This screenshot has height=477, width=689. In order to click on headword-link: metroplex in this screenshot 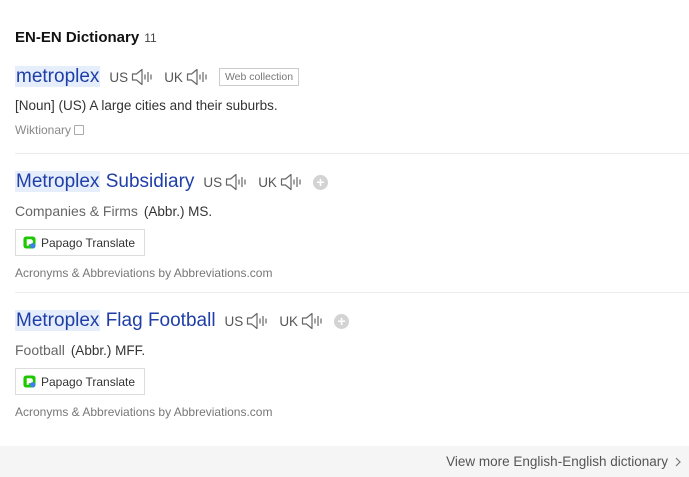, I will do `click(58, 77)`.